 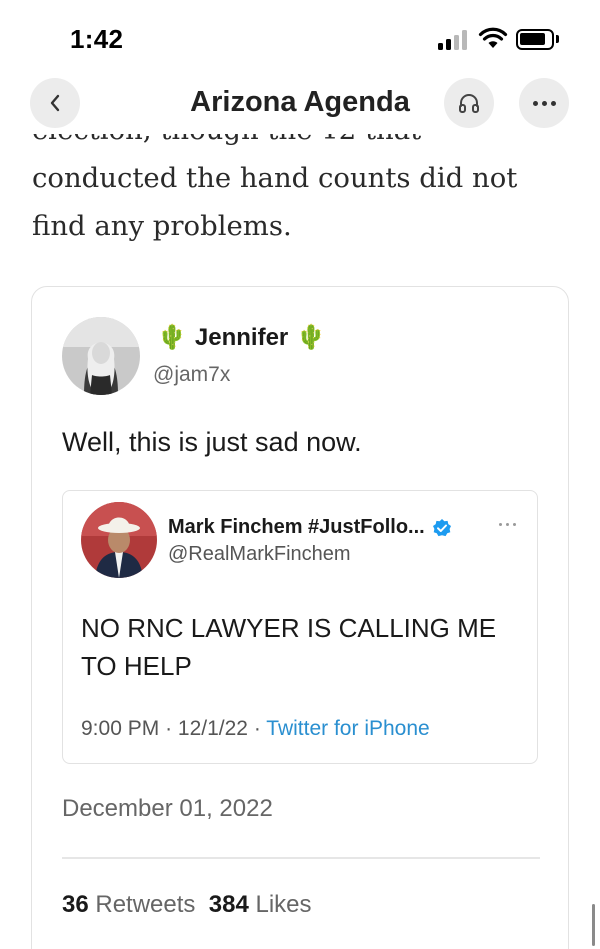 I want to click on retweet-count: 36, so click(x=75, y=904).